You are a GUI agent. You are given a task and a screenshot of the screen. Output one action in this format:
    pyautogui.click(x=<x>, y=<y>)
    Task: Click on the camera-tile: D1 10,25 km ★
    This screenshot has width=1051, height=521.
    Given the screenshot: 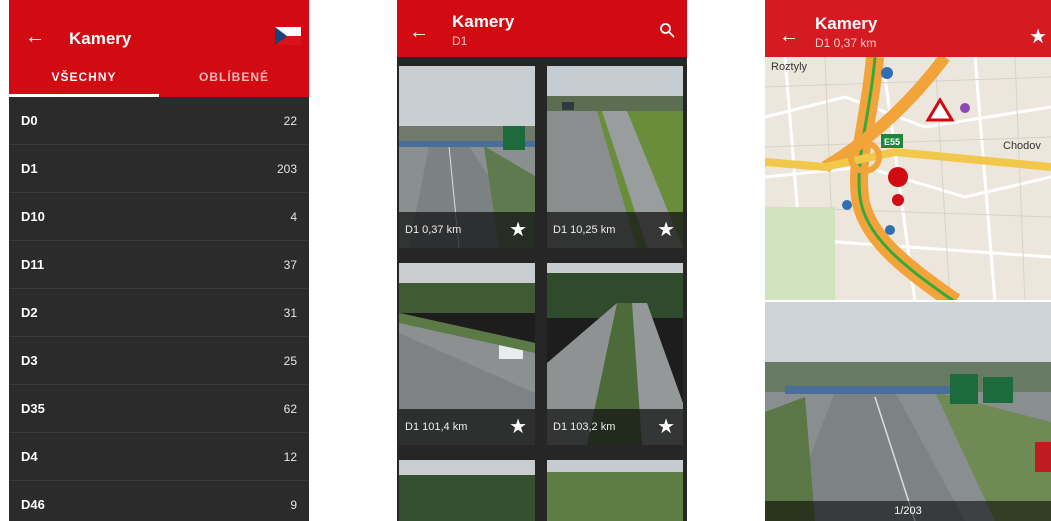 What is the action you would take?
    pyautogui.click(x=615, y=157)
    